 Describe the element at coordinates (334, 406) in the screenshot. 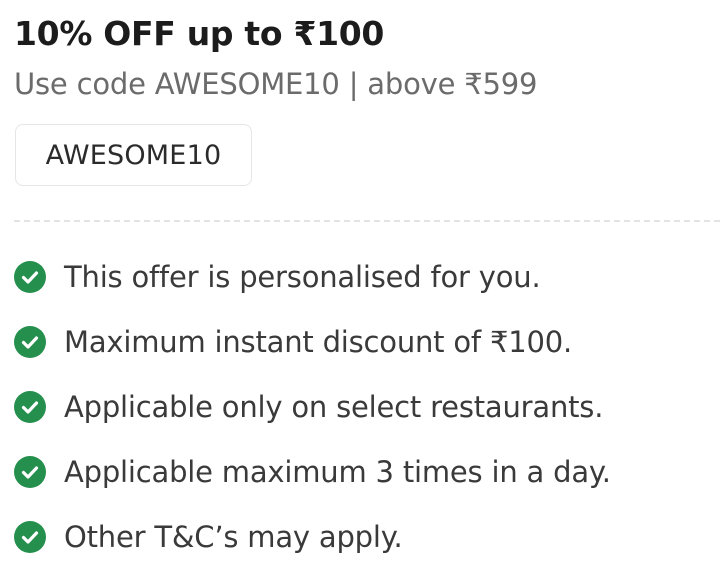

I see `term-text: Applicable only on select restaurants.` at that location.